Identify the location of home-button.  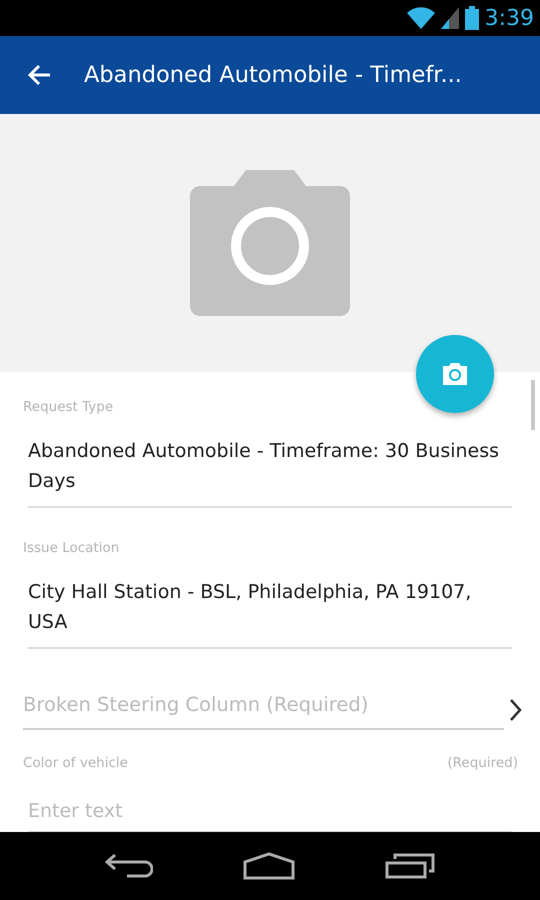
(269, 866).